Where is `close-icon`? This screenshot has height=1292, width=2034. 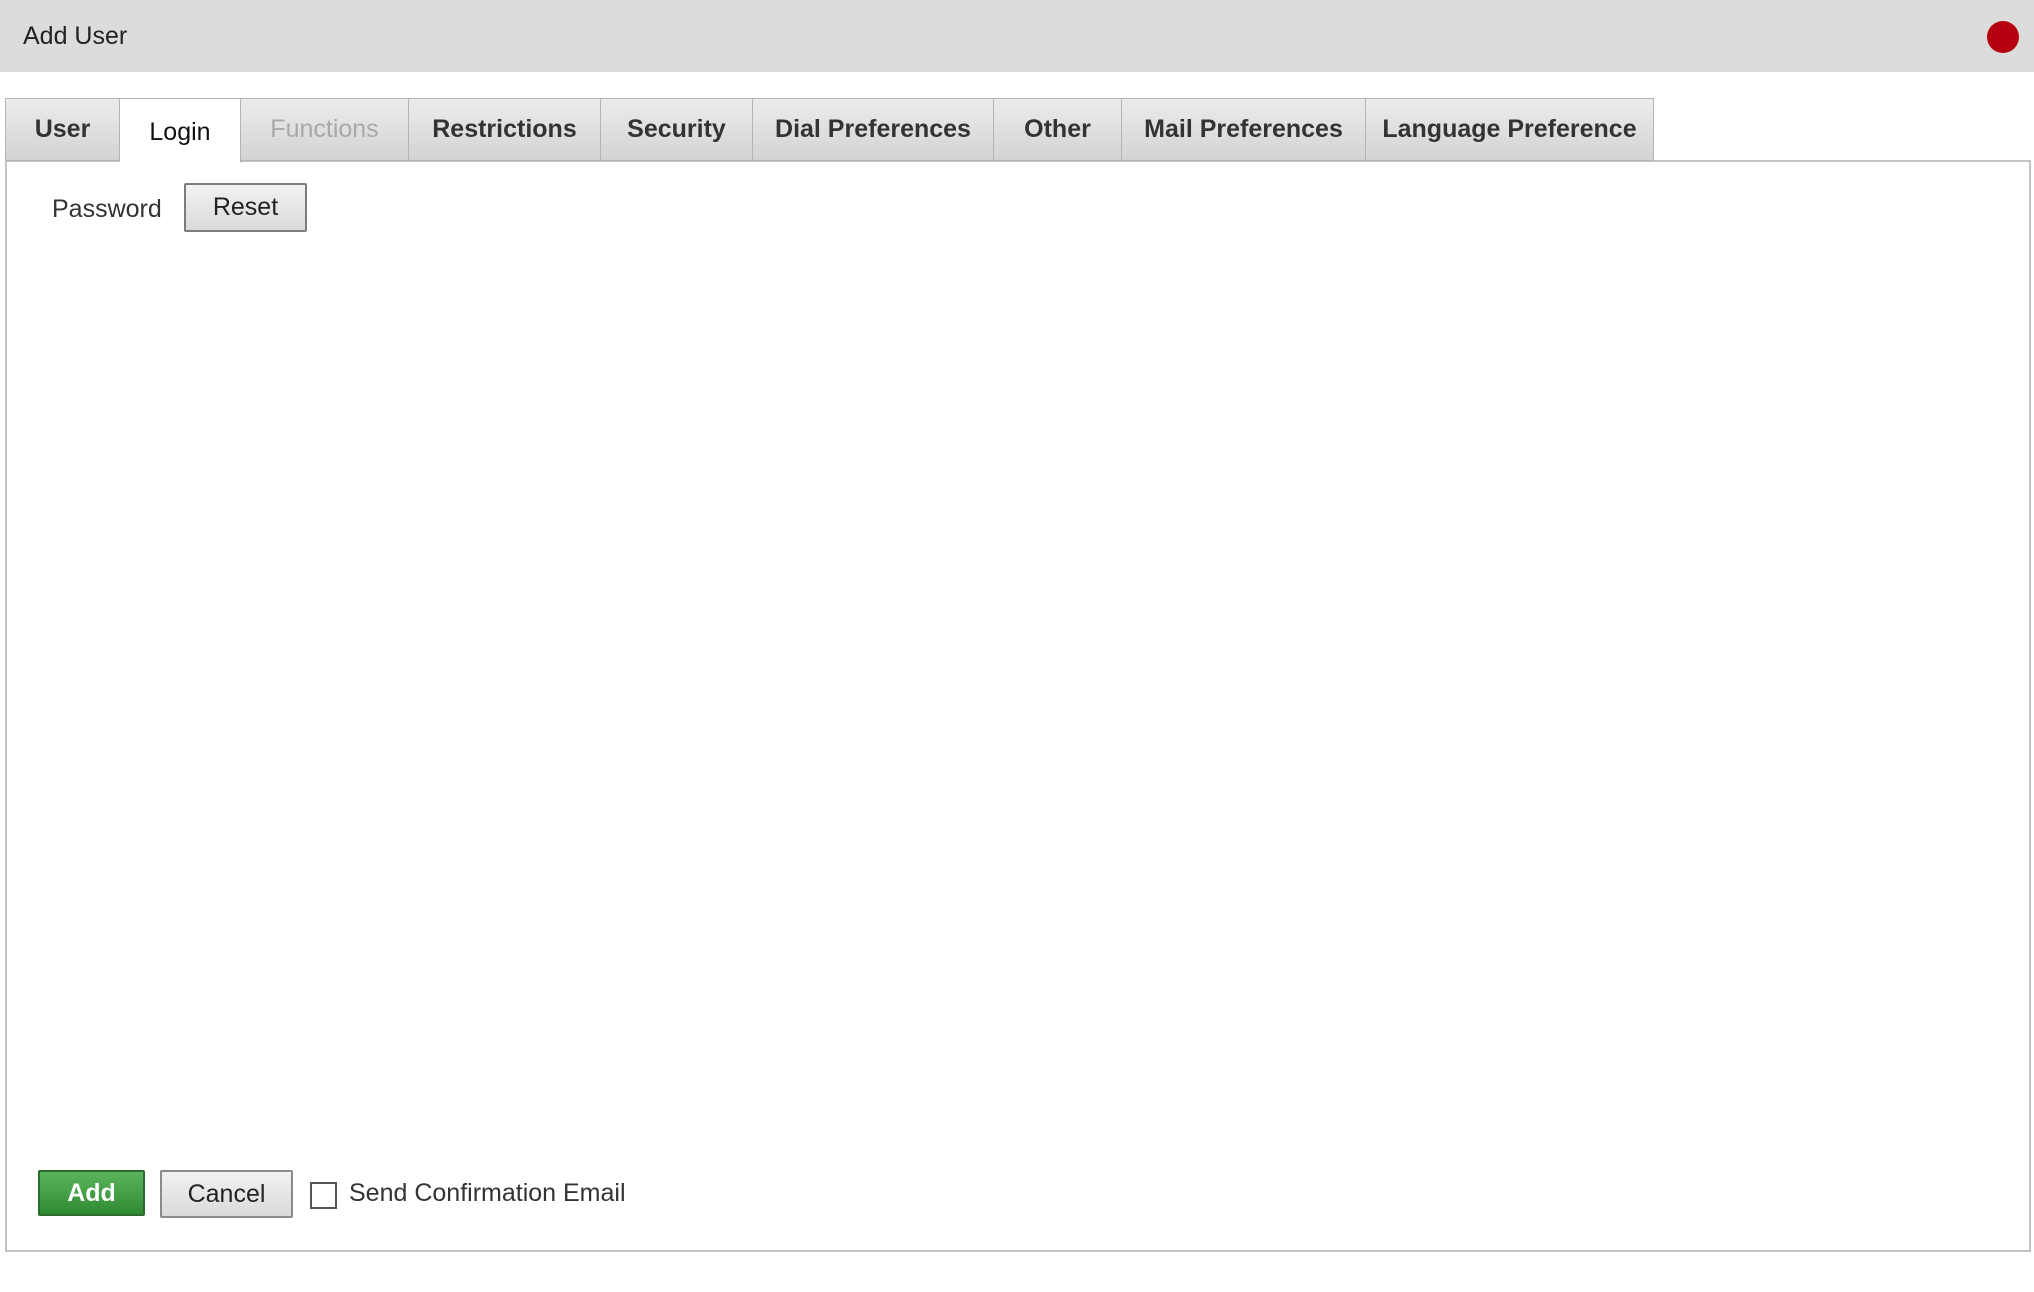
close-icon is located at coordinates (2003, 37).